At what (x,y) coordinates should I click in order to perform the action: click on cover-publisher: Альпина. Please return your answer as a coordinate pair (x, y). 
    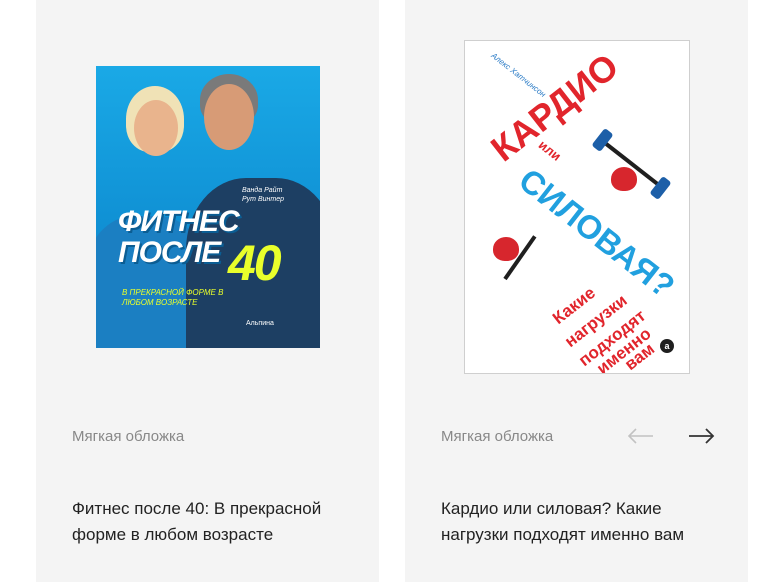
    Looking at the image, I should click on (260, 323).